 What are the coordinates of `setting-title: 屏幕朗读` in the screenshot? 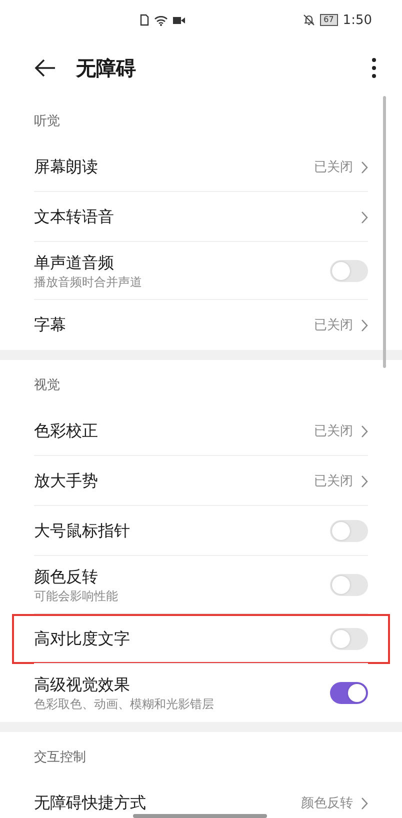 It's located at (66, 167).